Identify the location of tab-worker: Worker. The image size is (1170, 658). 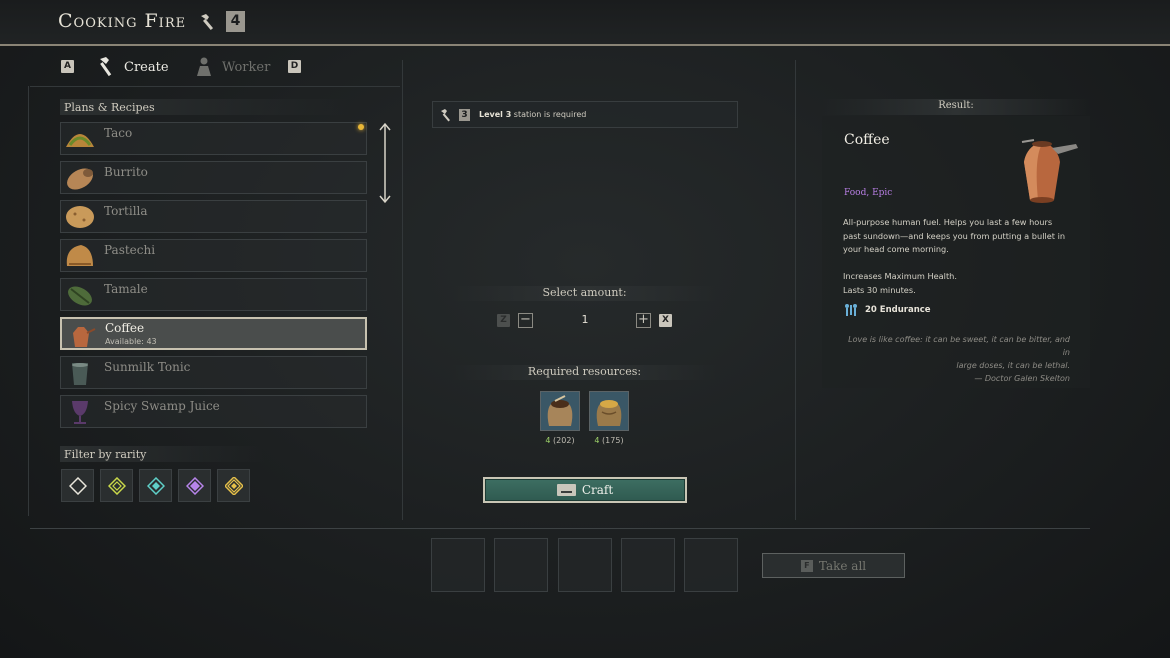
(232, 67).